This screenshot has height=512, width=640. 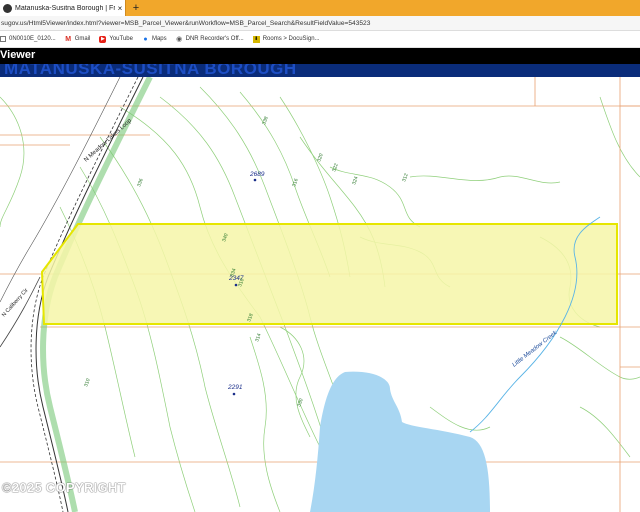 What do you see at coordinates (320, 8) in the screenshot?
I see `browser-tab-bar: Matanuska-Susitna Borough | Fr × +` at bounding box center [320, 8].